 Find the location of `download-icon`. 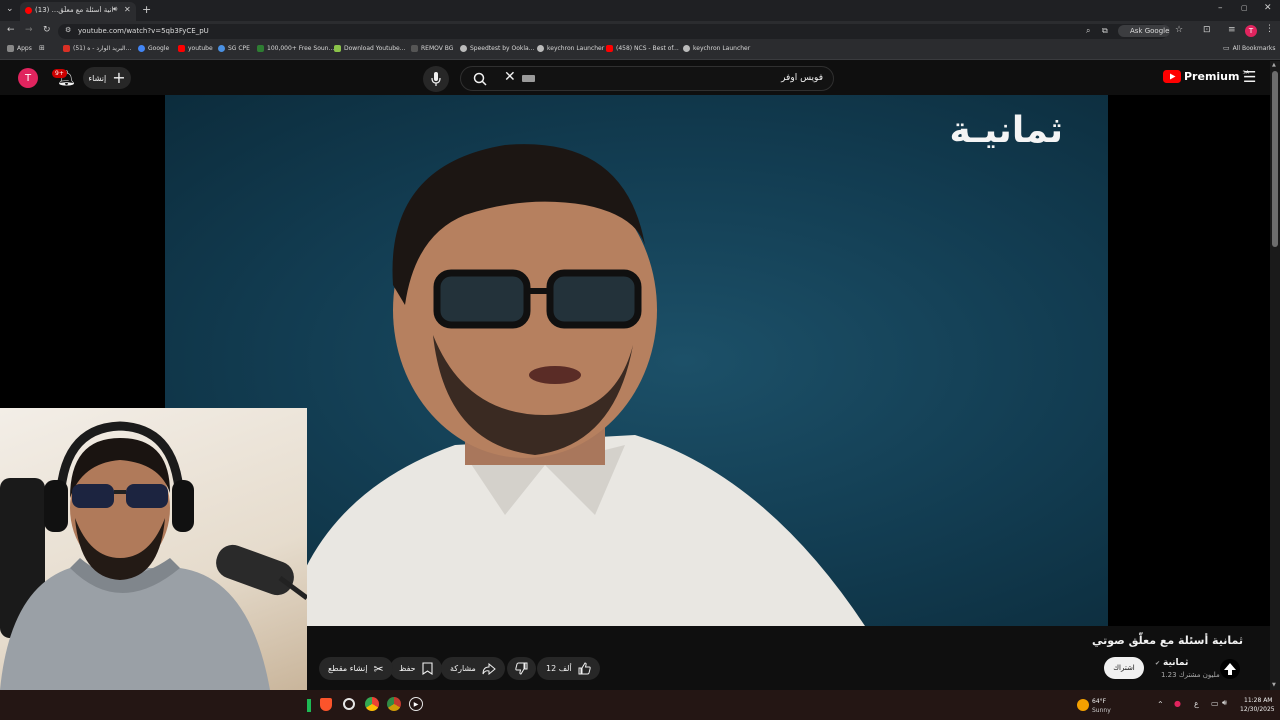

download-icon is located at coordinates (337, 48).